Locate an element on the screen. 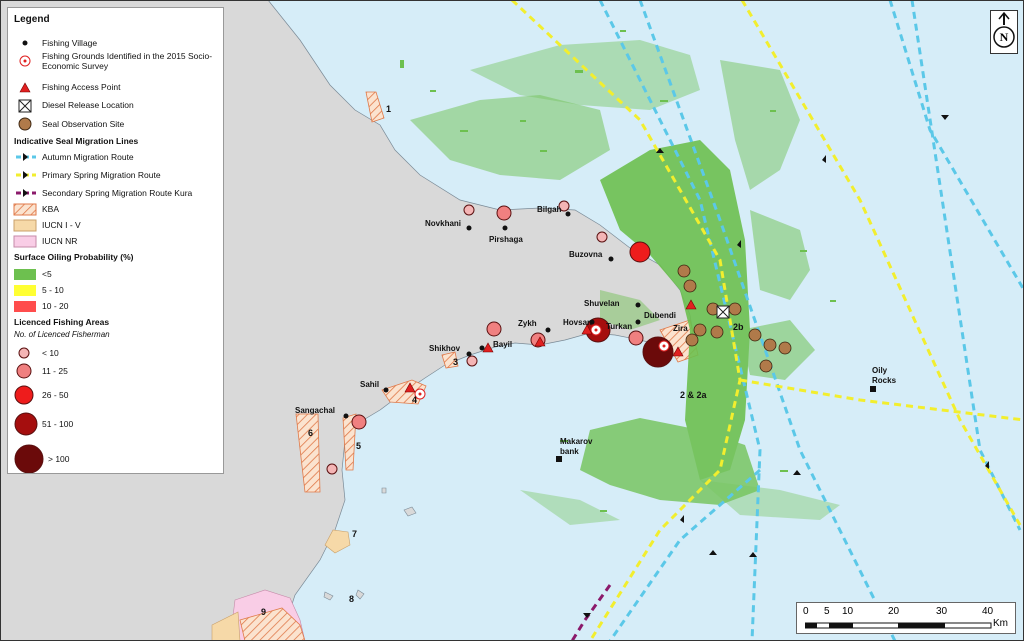 The image size is (1024, 641). area-number-2b: 2b is located at coordinates (738, 327).